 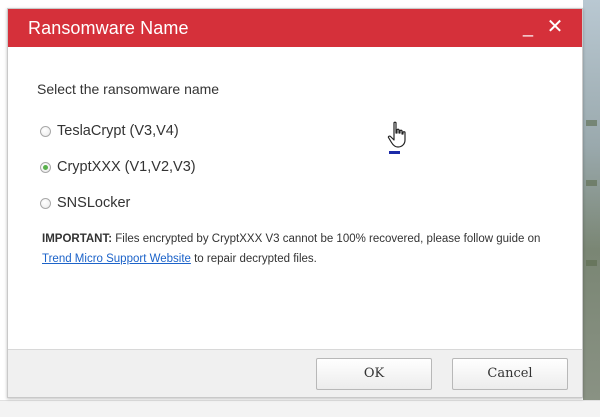 I want to click on notice-text-end: to repair decrypted files., so click(x=253, y=259).